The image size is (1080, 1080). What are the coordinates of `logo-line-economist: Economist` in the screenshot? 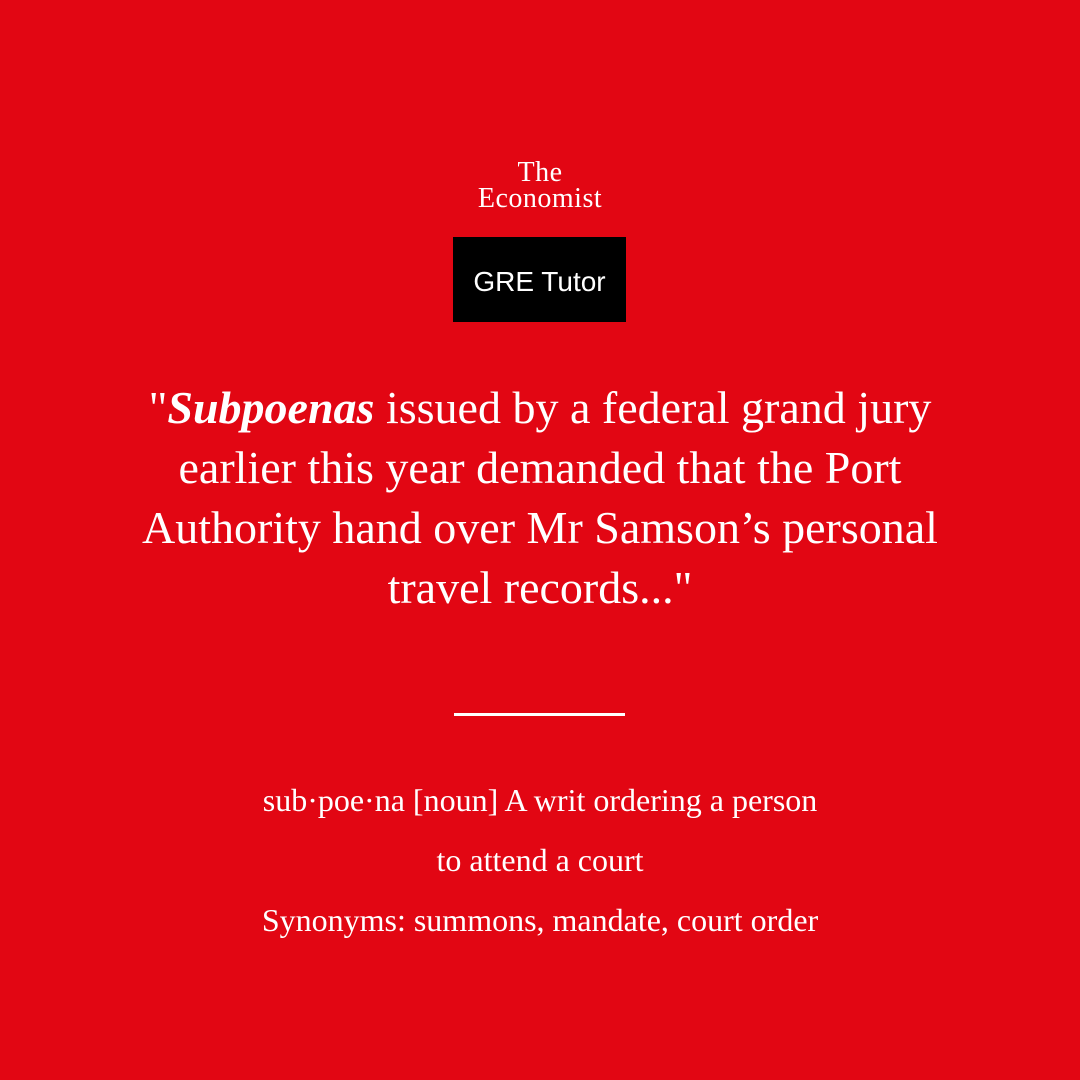 It's located at (540, 198).